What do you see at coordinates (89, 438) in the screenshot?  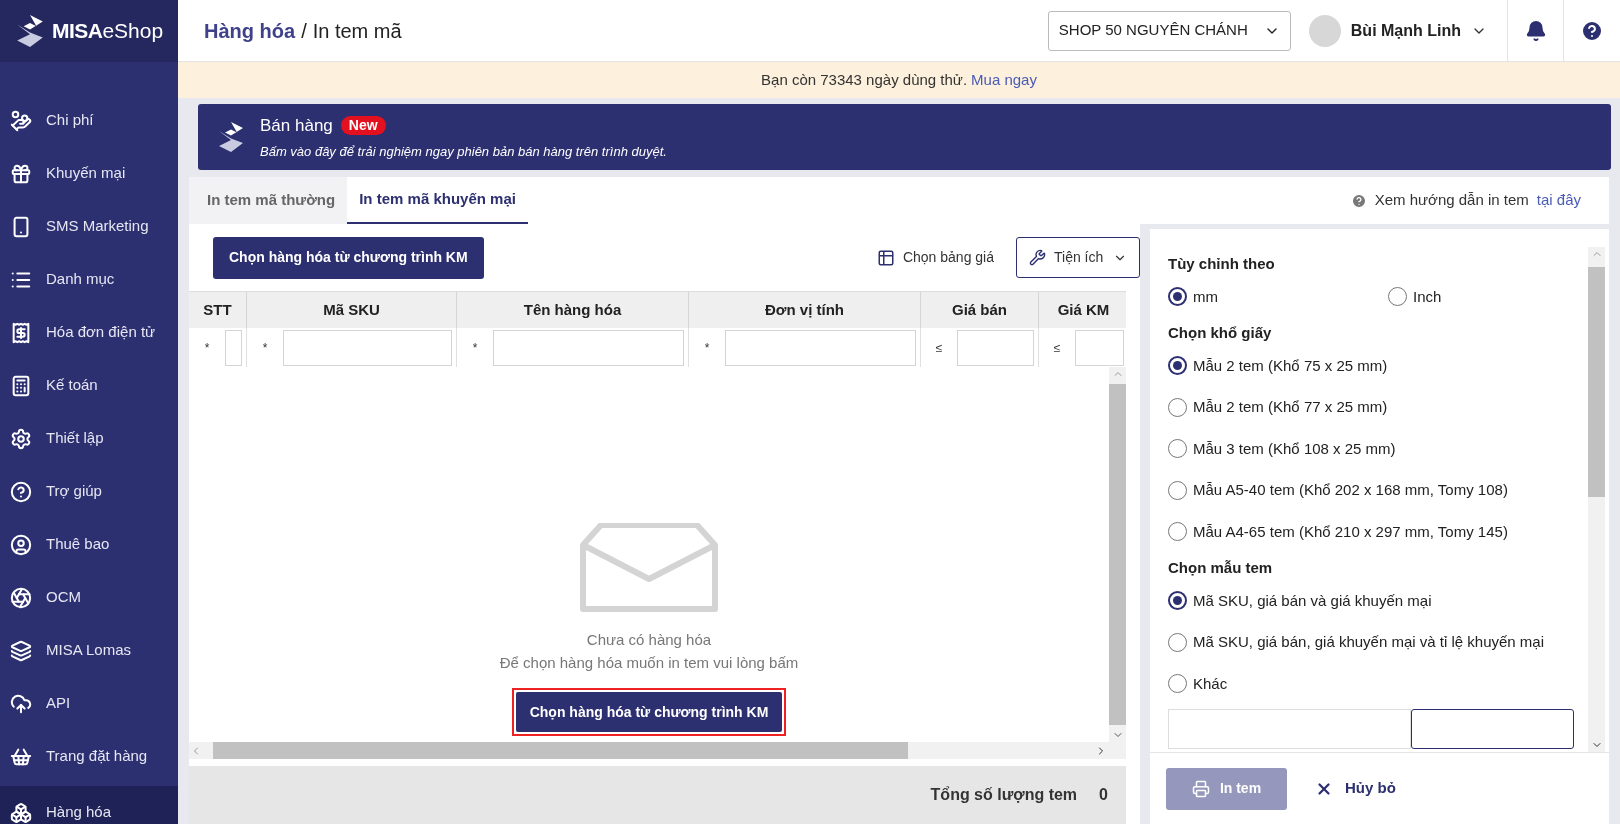 I see `sidebar-item: Thiết lập` at bounding box center [89, 438].